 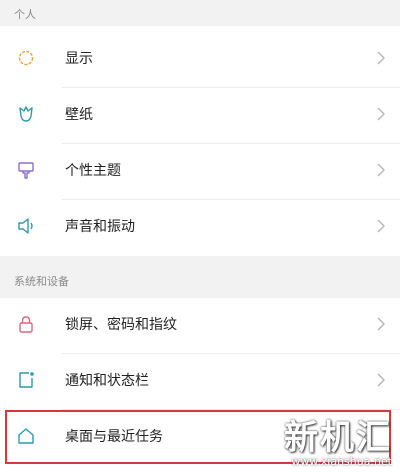 What do you see at coordinates (200, 325) in the screenshot?
I see `settings-item-lockscreen: 锁屏、密码和指纹` at bounding box center [200, 325].